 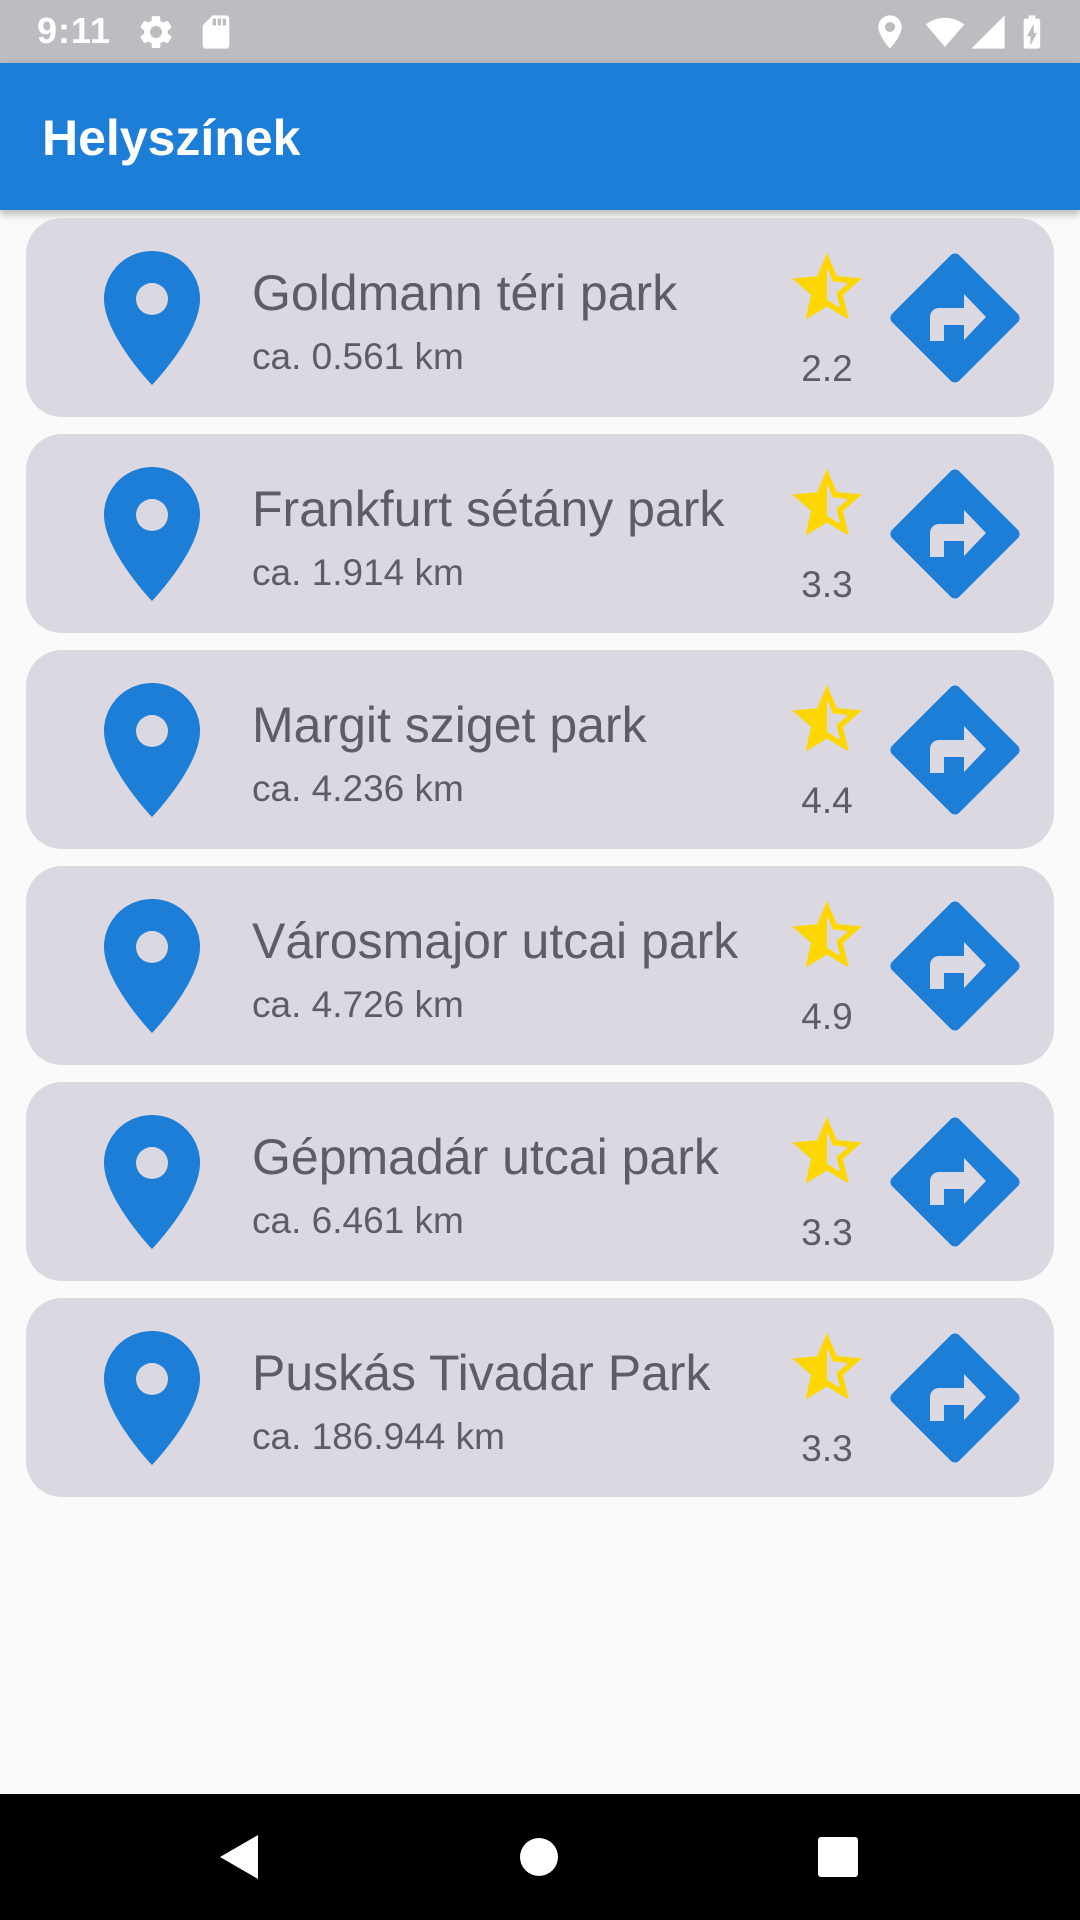 I want to click on place-name: Puskás Tivadar Park, so click(x=481, y=1373).